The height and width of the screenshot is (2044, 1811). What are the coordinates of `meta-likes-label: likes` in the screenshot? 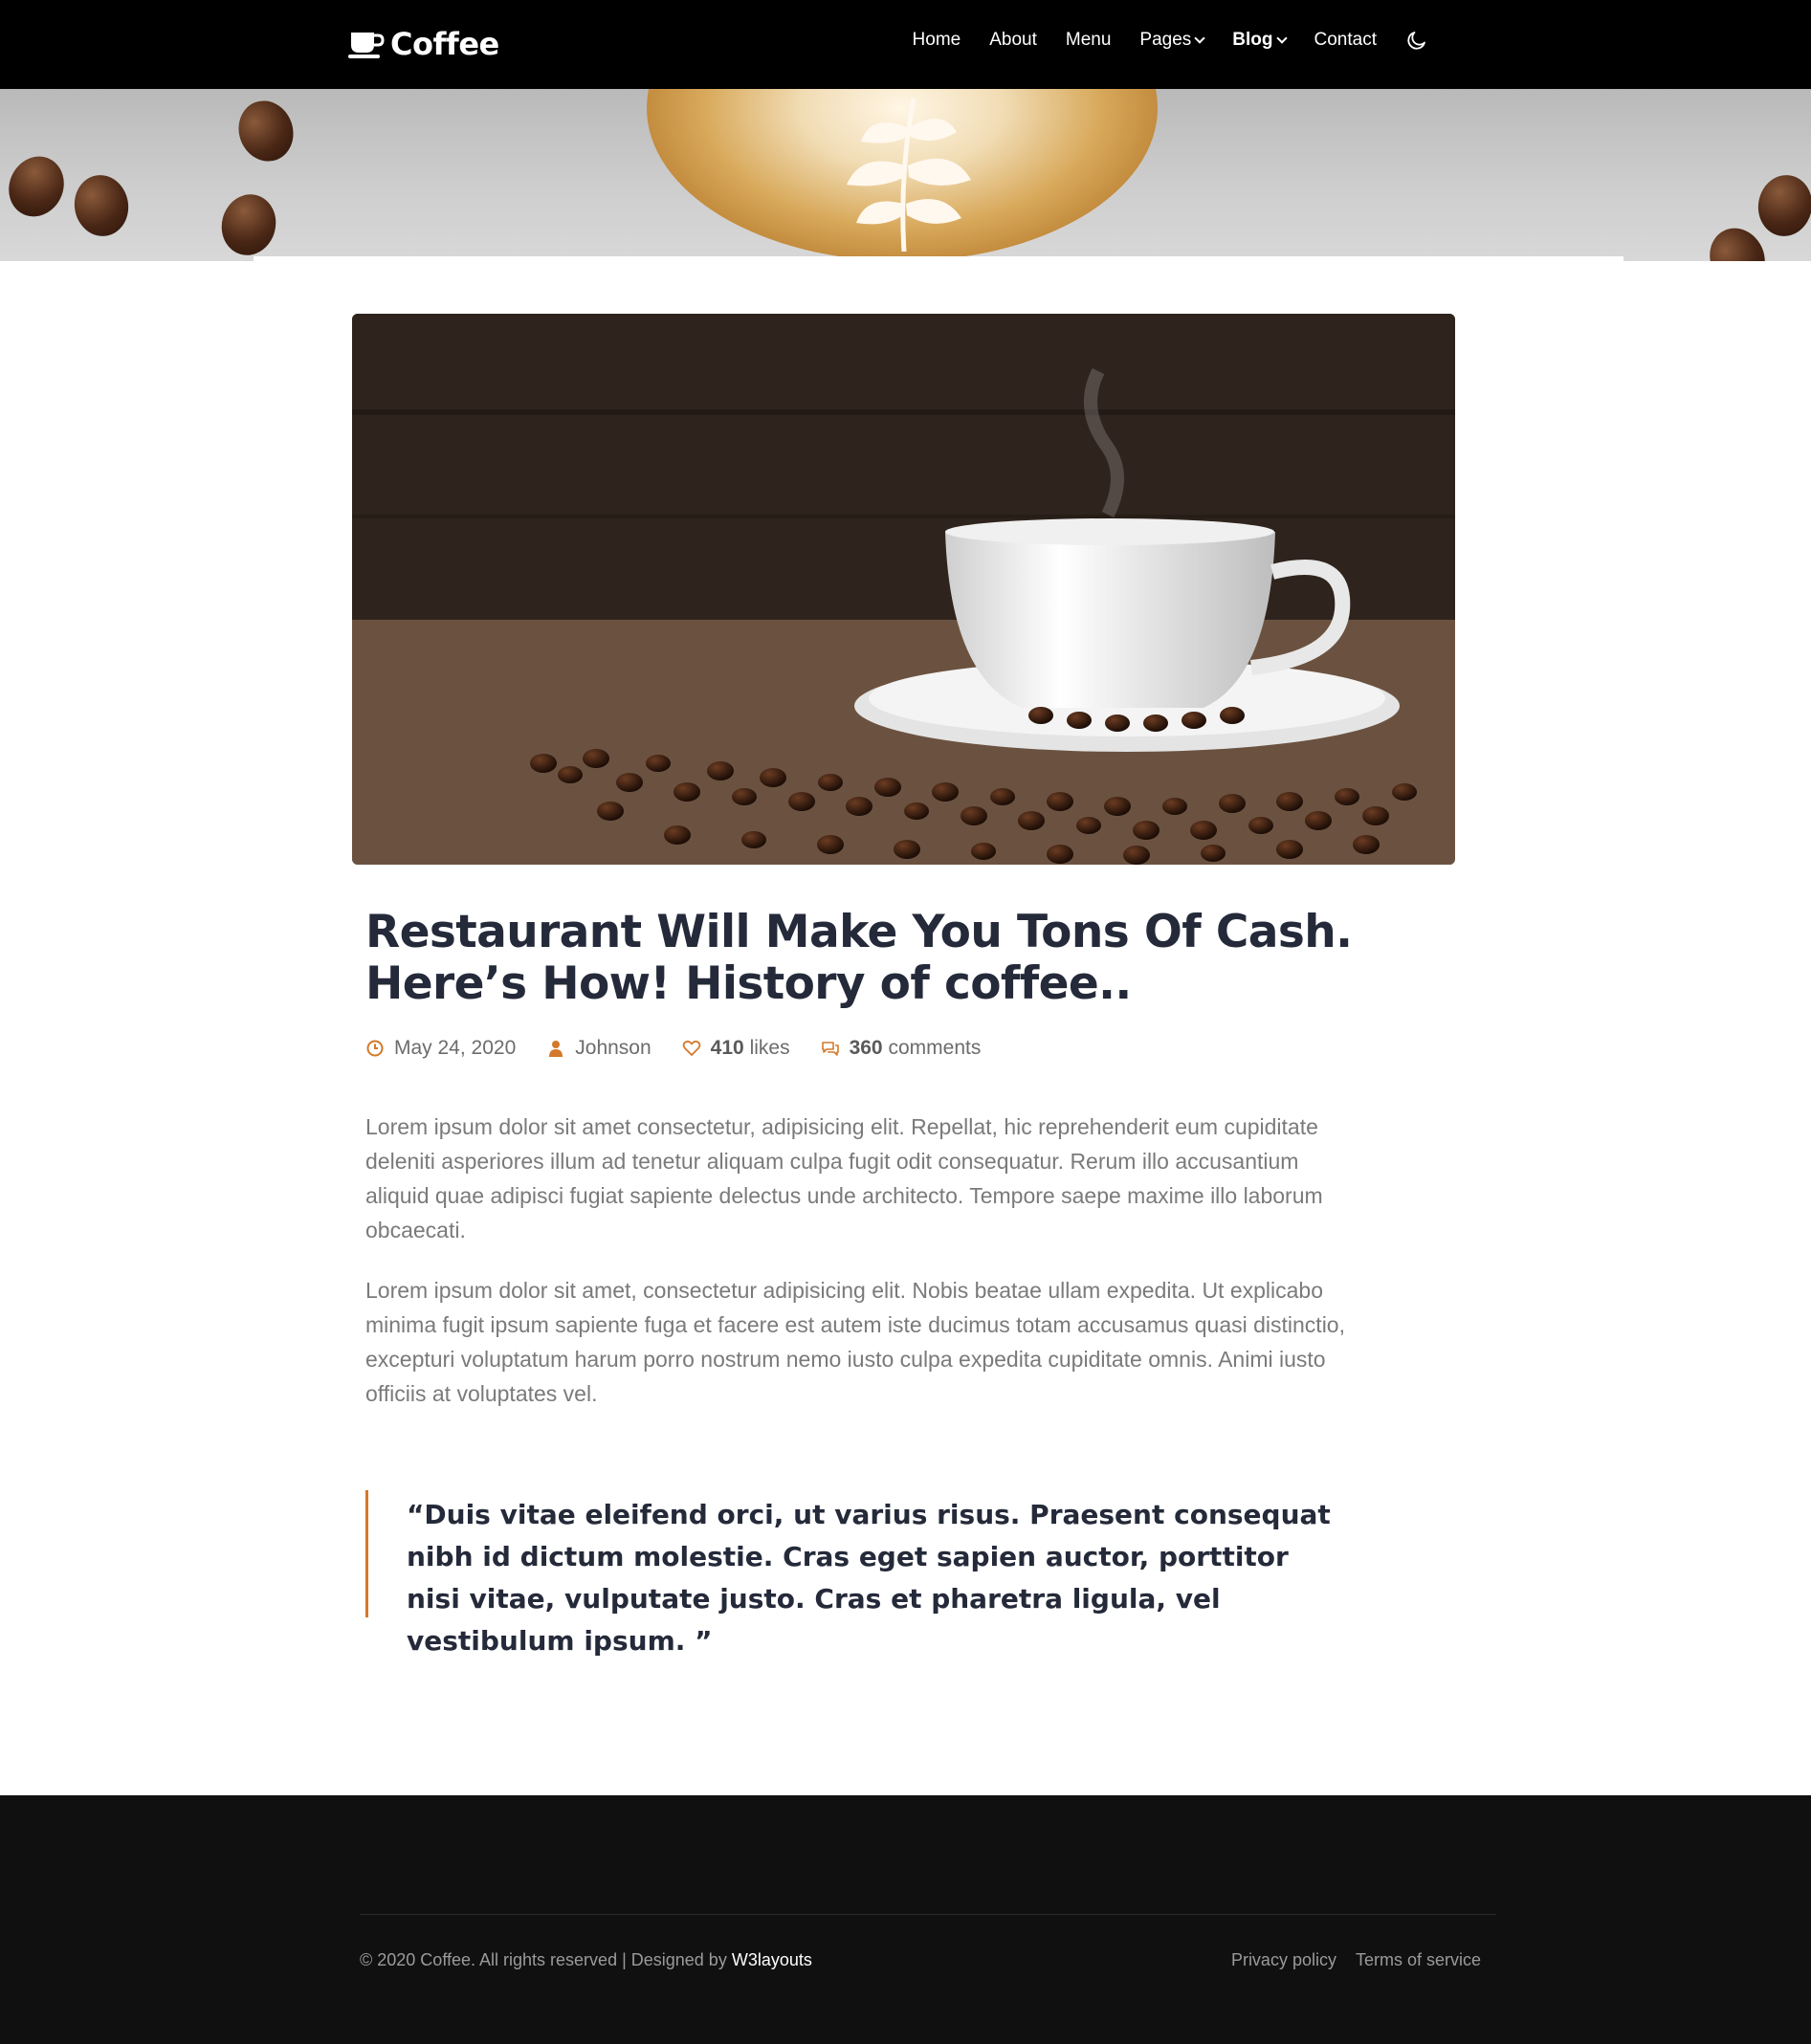 It's located at (770, 1048).